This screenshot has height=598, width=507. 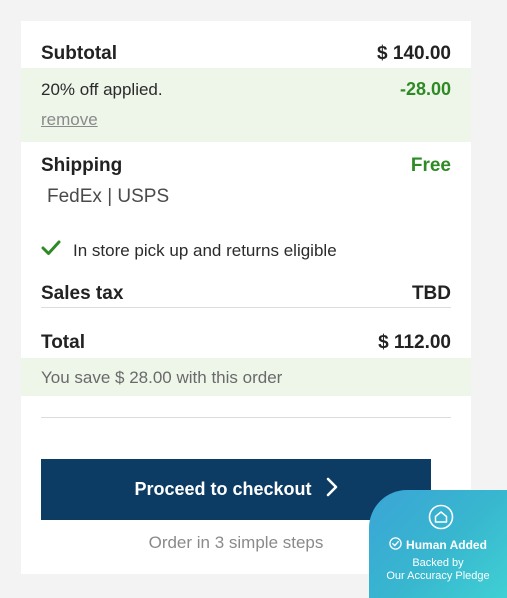 What do you see at coordinates (431, 293) in the screenshot?
I see `sales-tax-value: TBD` at bounding box center [431, 293].